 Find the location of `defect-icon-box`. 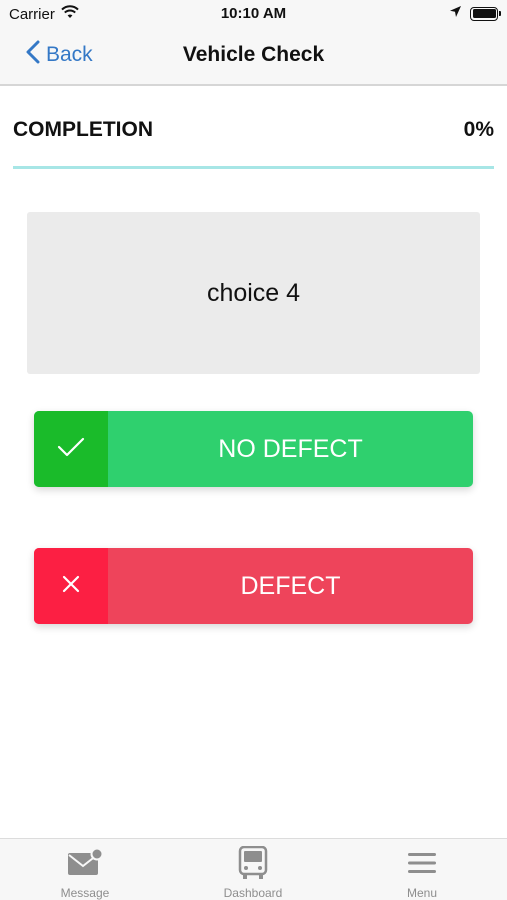

defect-icon-box is located at coordinates (71, 586).